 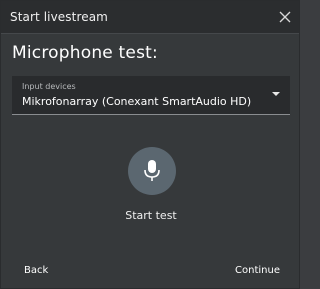 I want to click on title-bar: Start livestream, so click(x=150, y=17).